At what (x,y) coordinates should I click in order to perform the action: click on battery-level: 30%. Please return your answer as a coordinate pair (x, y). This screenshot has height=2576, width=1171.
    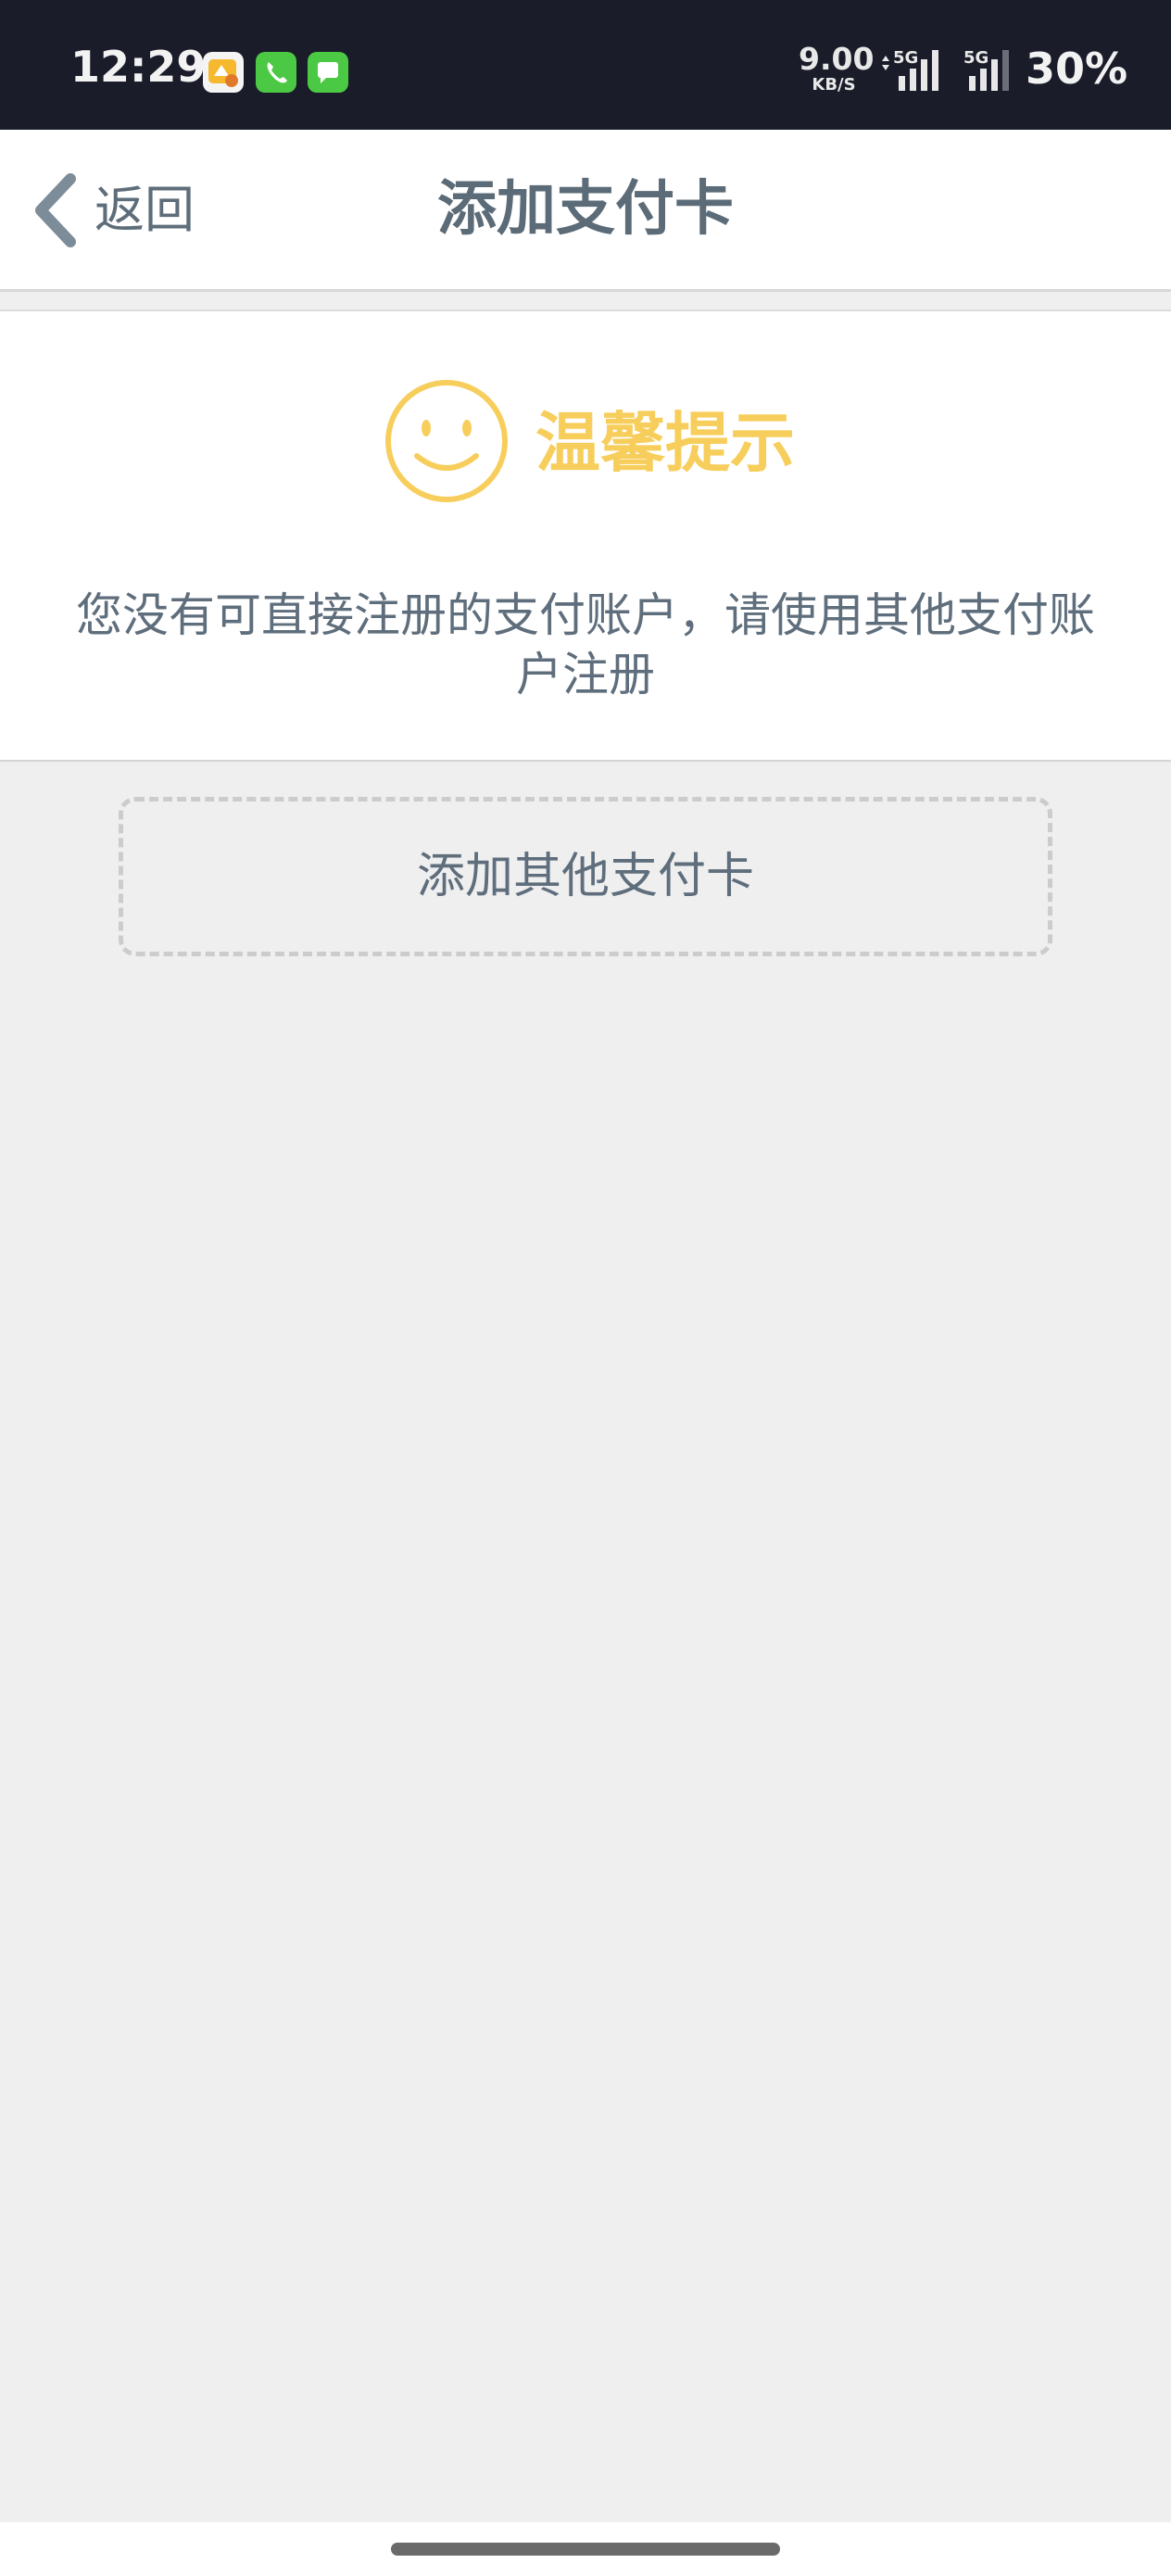
    Looking at the image, I should click on (1077, 69).